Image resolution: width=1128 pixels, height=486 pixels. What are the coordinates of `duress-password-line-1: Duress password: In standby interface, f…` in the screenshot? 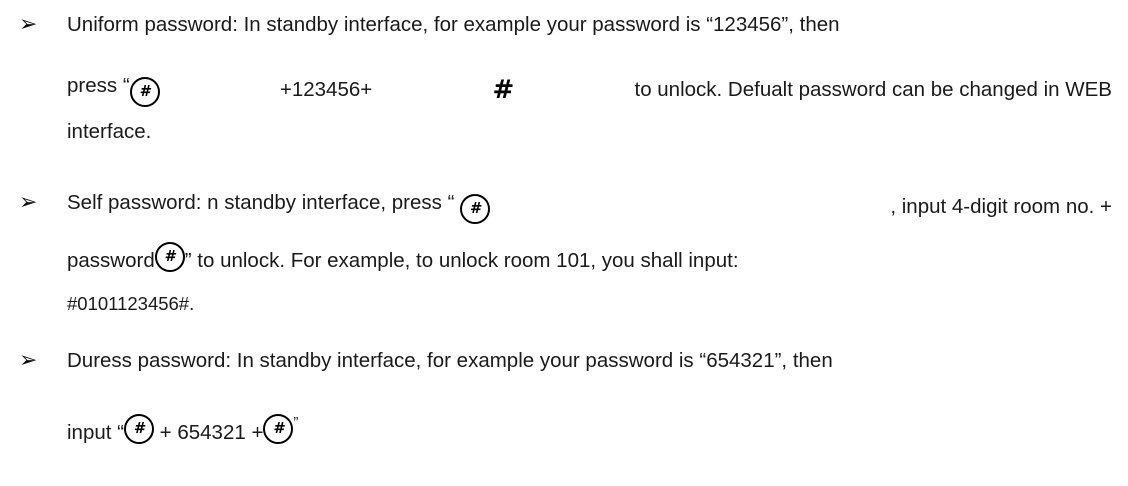 It's located at (450, 360).